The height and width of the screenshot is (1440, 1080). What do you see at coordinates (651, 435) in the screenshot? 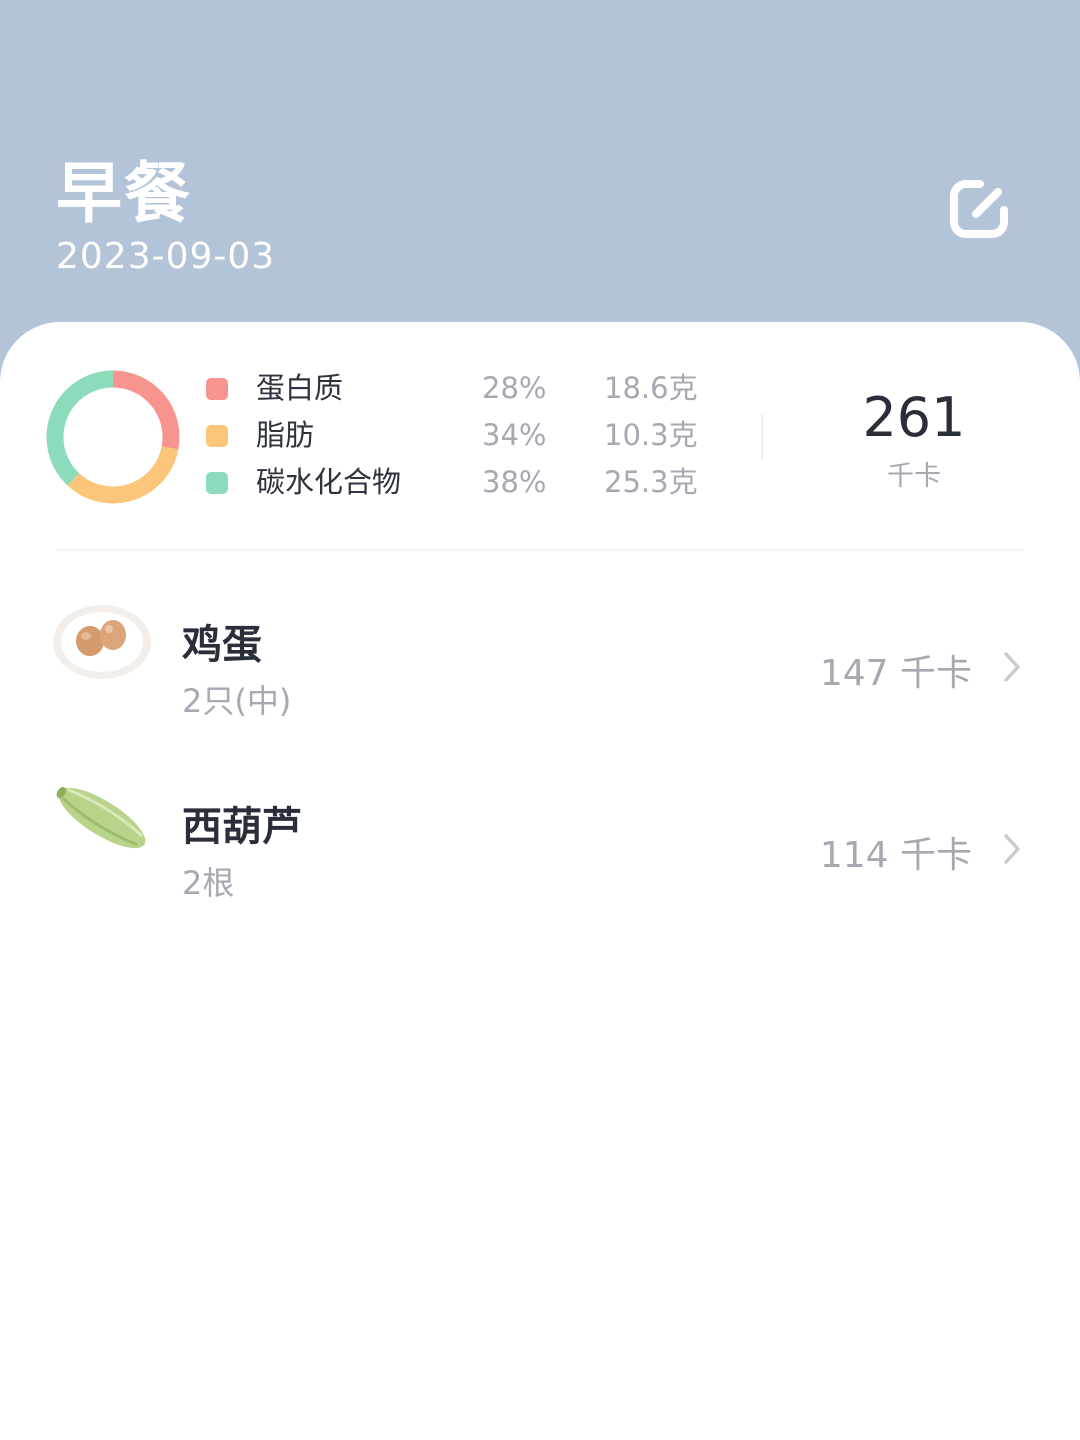
I see `legend-grams: 10.3克` at bounding box center [651, 435].